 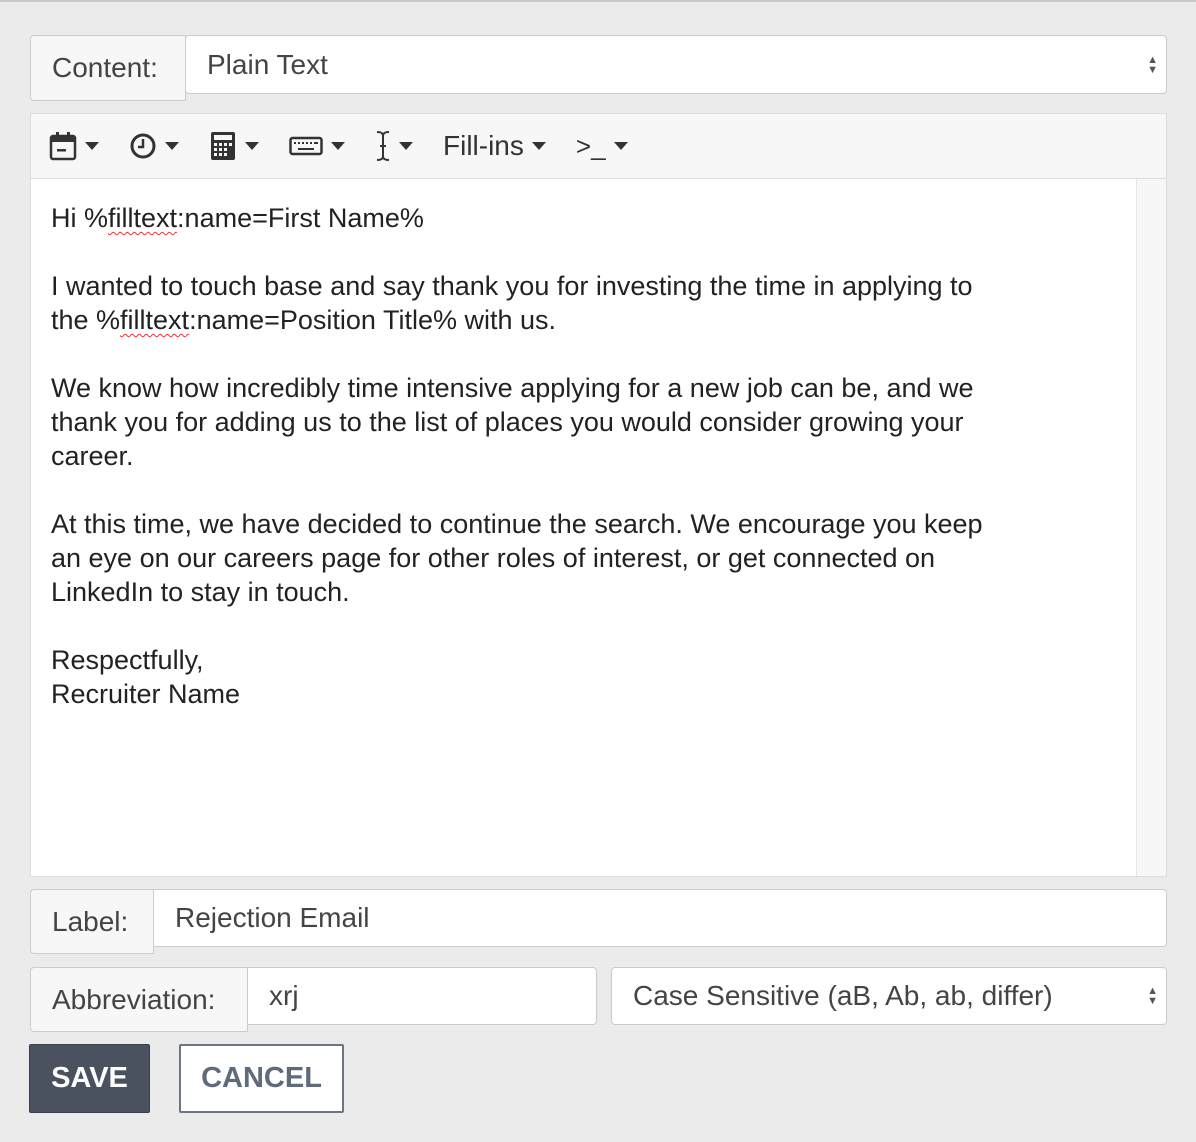 What do you see at coordinates (146, 677) in the screenshot?
I see `signature: Respectfully, Recruiter Name` at bounding box center [146, 677].